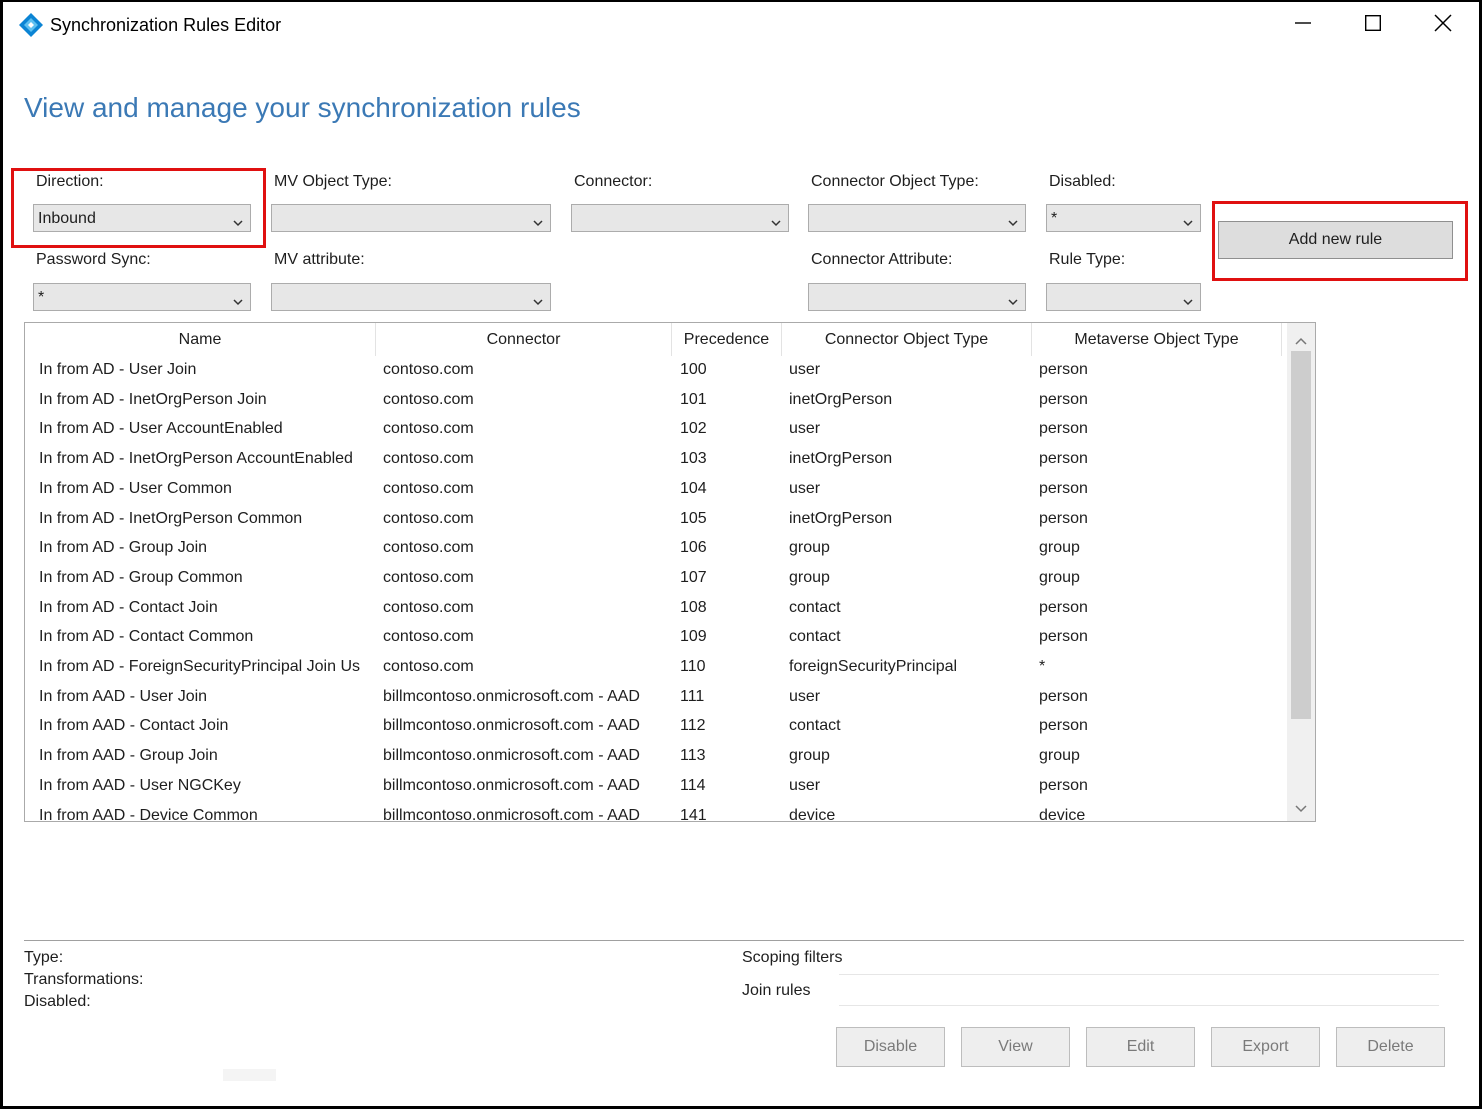  What do you see at coordinates (142, 218) in the screenshot?
I see `direction-select: Inbound` at bounding box center [142, 218].